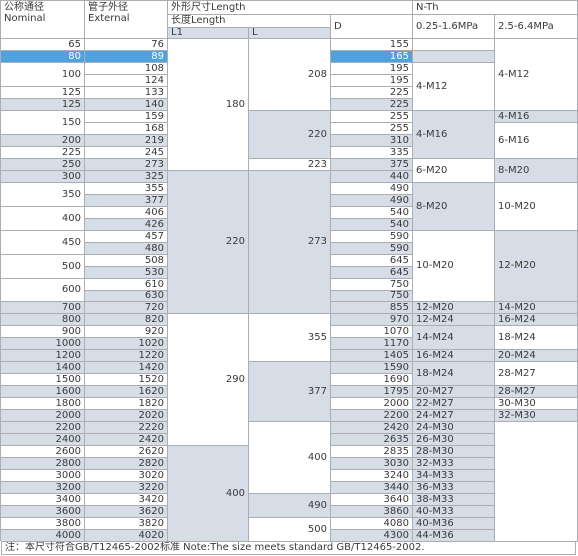 The image size is (578, 556). Describe the element at coordinates (372, 344) in the screenshot. I see `d-cell: 1170` at that location.